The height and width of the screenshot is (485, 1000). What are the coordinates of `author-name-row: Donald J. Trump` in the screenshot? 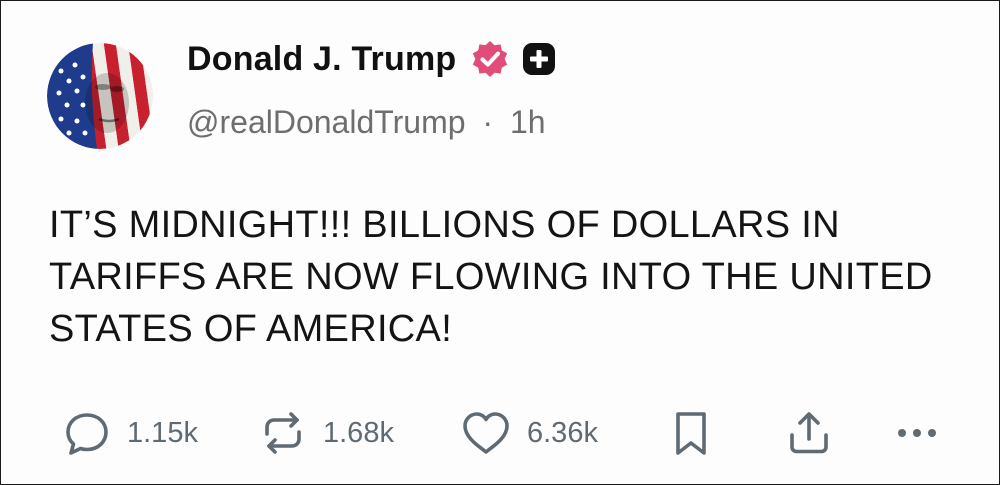 It's located at (371, 59).